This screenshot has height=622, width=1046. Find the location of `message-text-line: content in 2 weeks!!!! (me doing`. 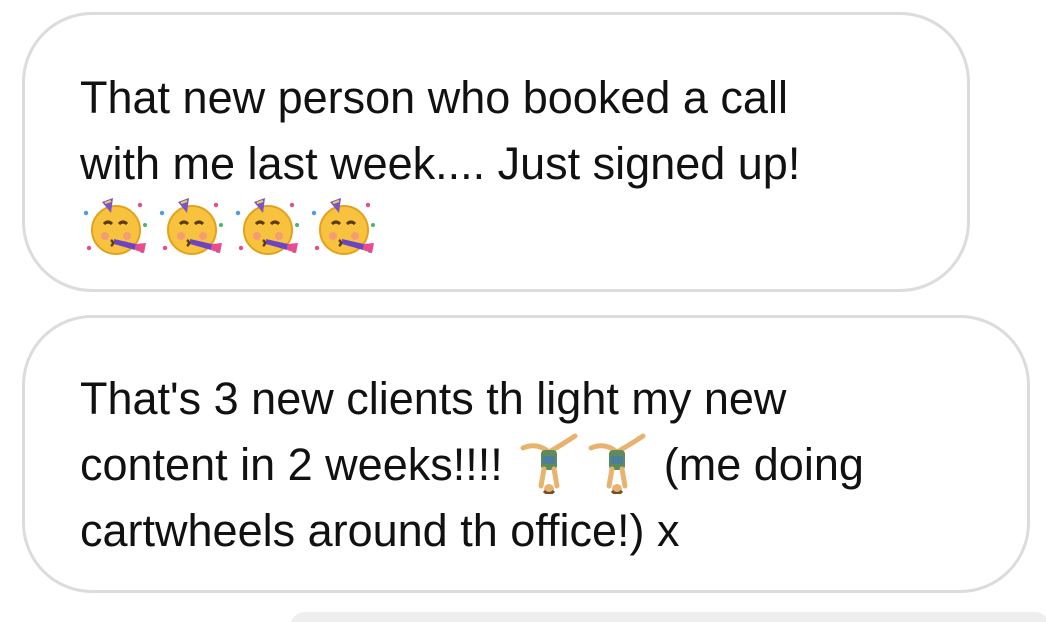

message-text-line: content in 2 weeks!!!! (me doing is located at coordinates (553, 465).